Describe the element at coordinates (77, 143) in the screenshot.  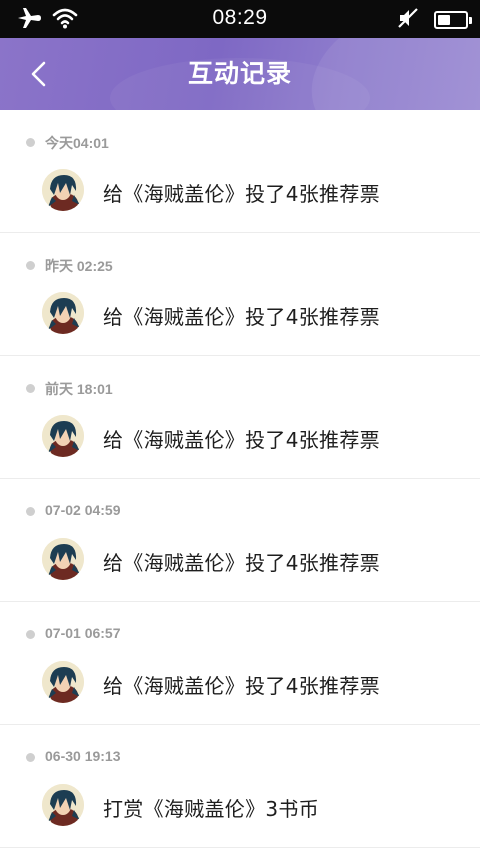
I see `record-time: 今天04:01` at that location.